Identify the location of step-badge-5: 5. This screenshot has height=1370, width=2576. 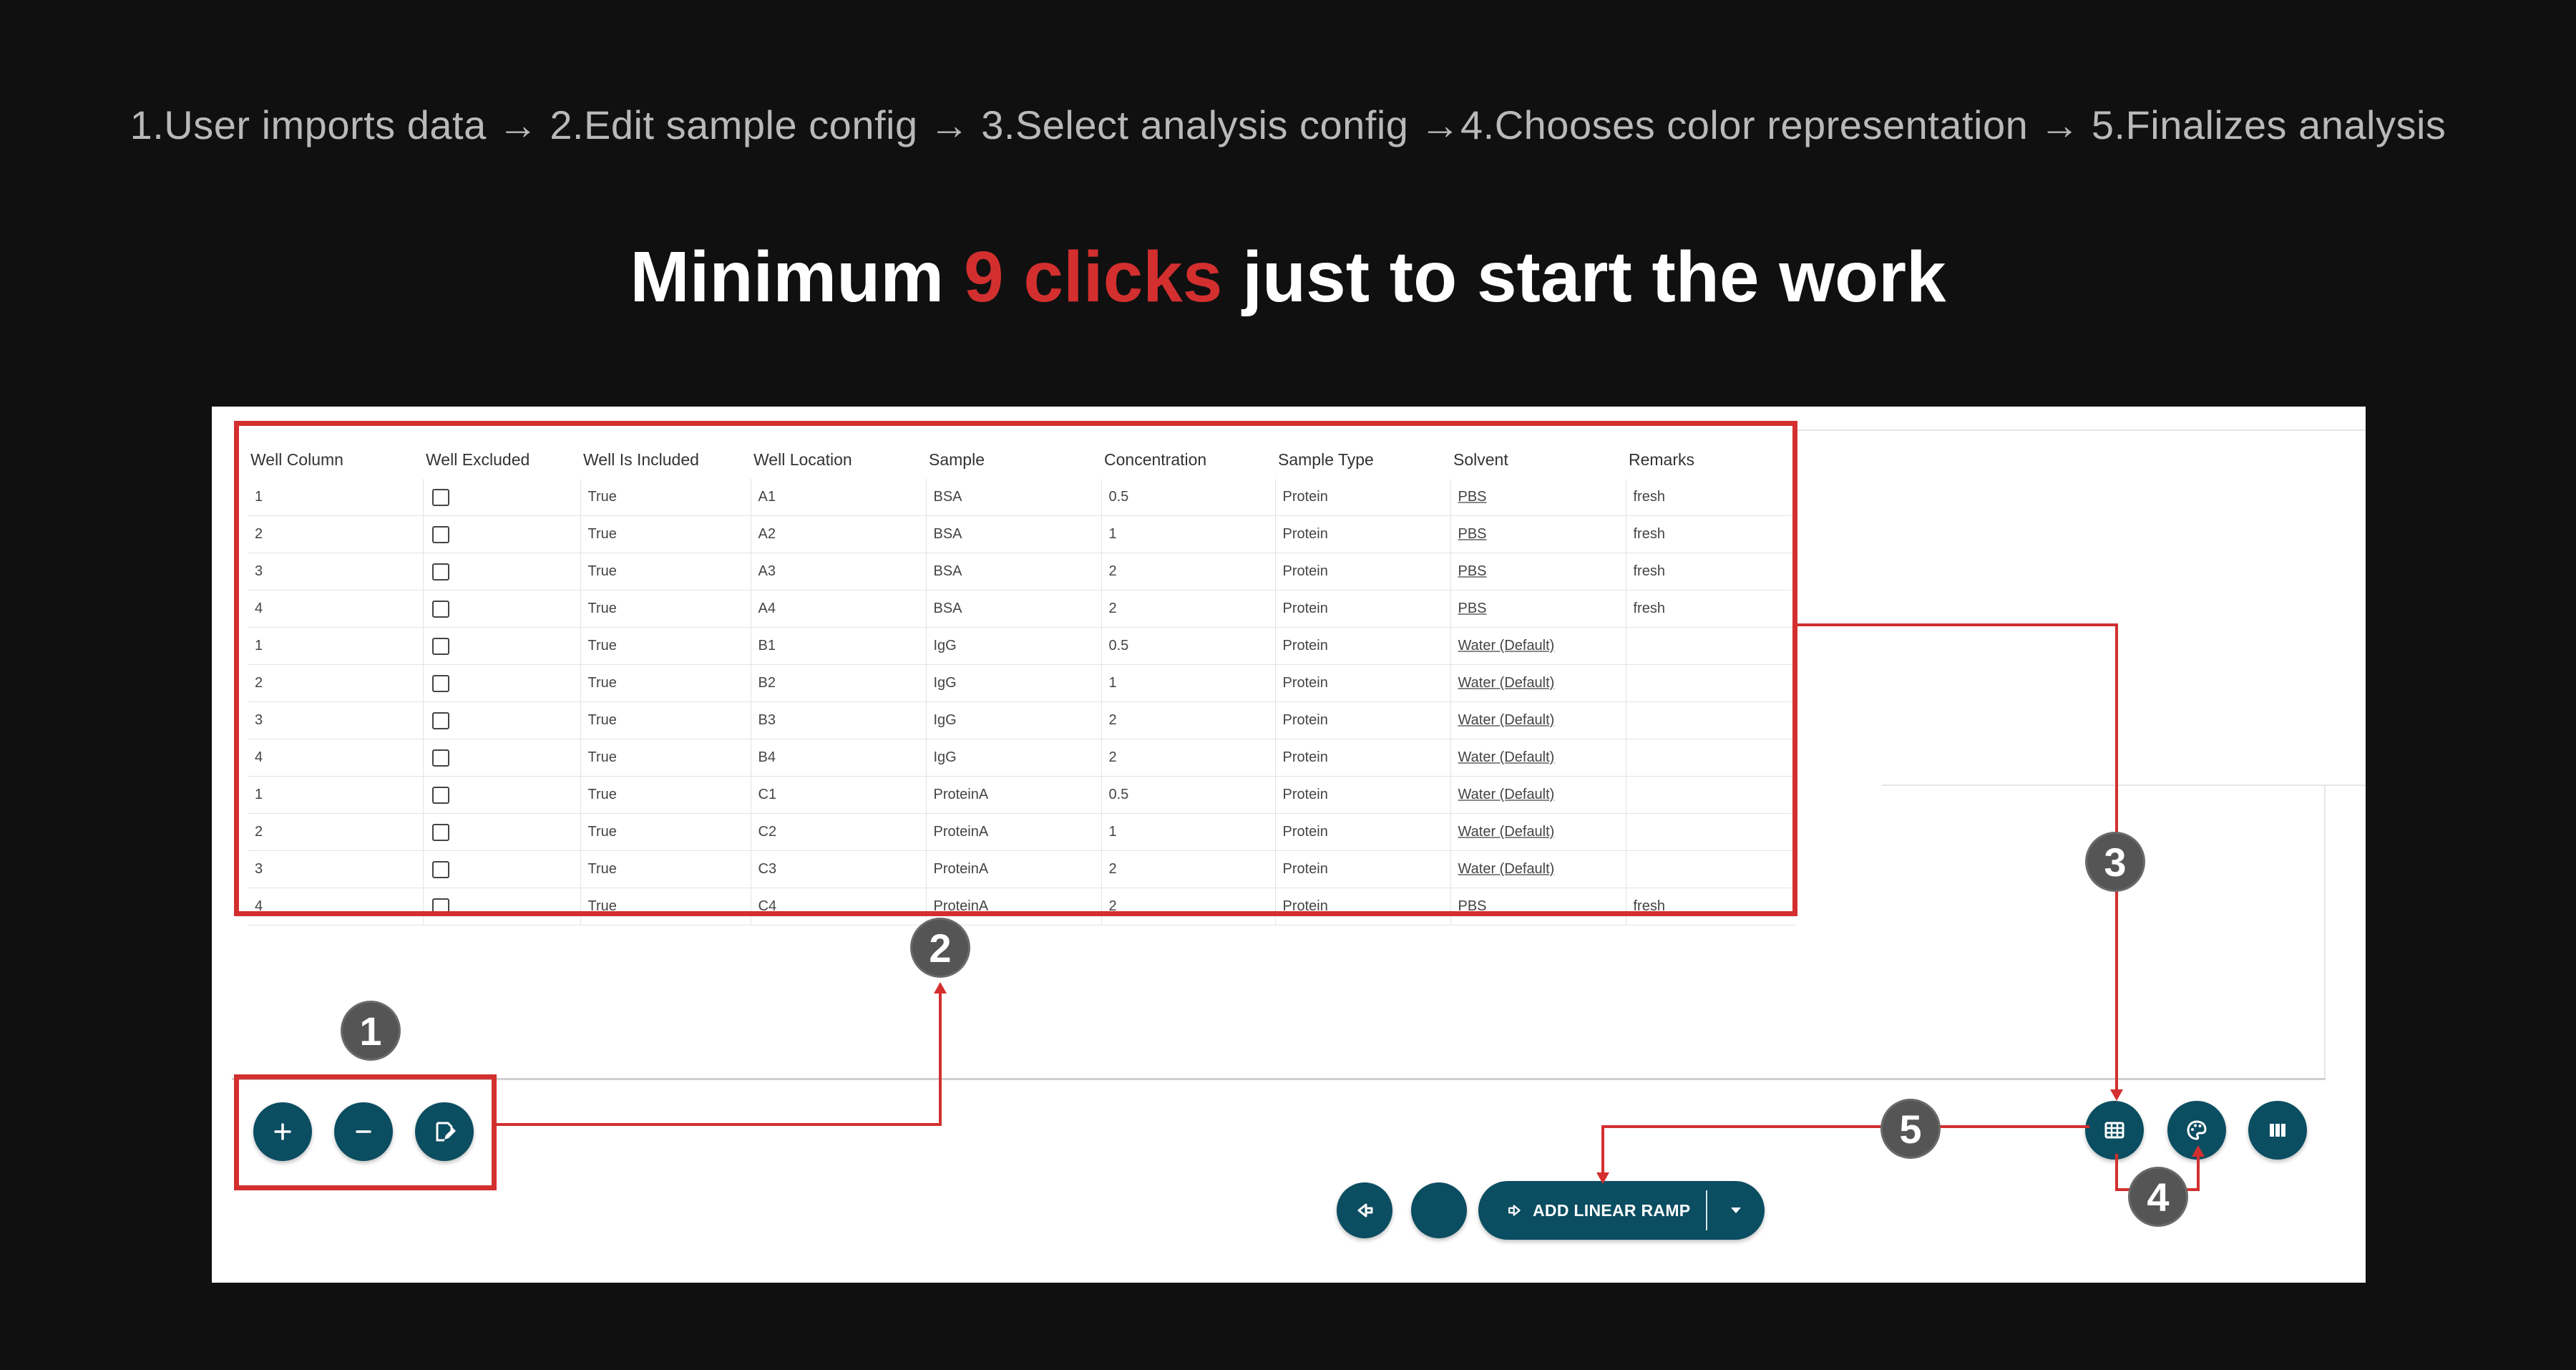
(1910, 1129).